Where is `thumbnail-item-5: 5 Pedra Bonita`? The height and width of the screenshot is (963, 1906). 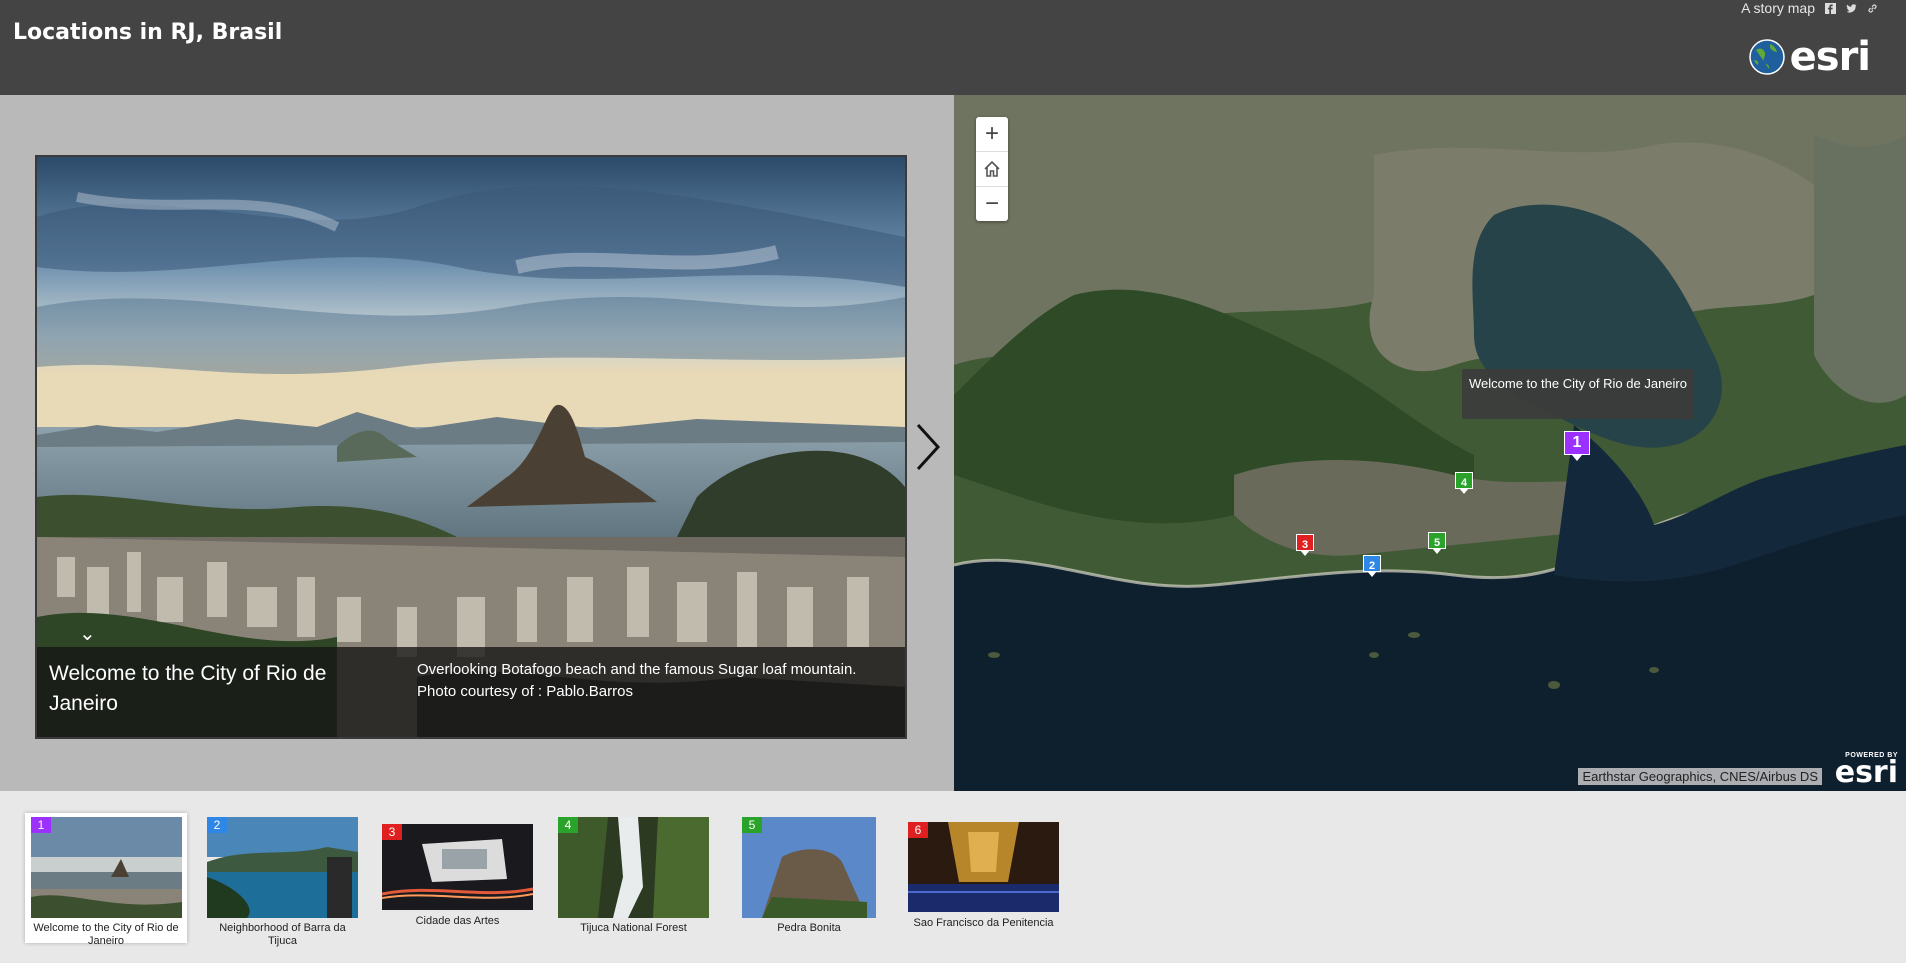
thumbnail-item-5: 5 Pedra Bonita is located at coordinates (809, 878).